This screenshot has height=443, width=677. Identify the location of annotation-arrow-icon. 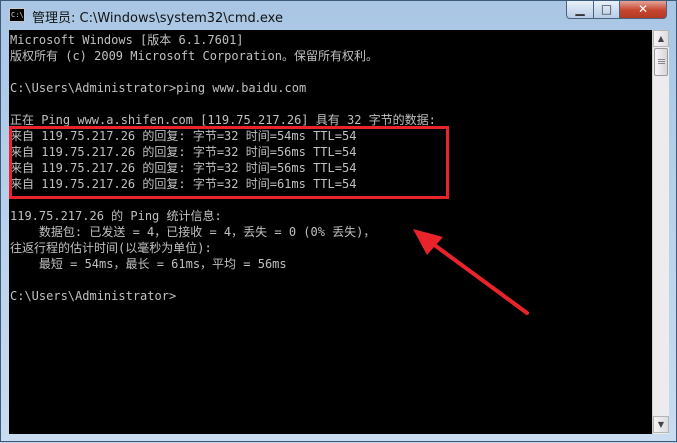
(471, 272).